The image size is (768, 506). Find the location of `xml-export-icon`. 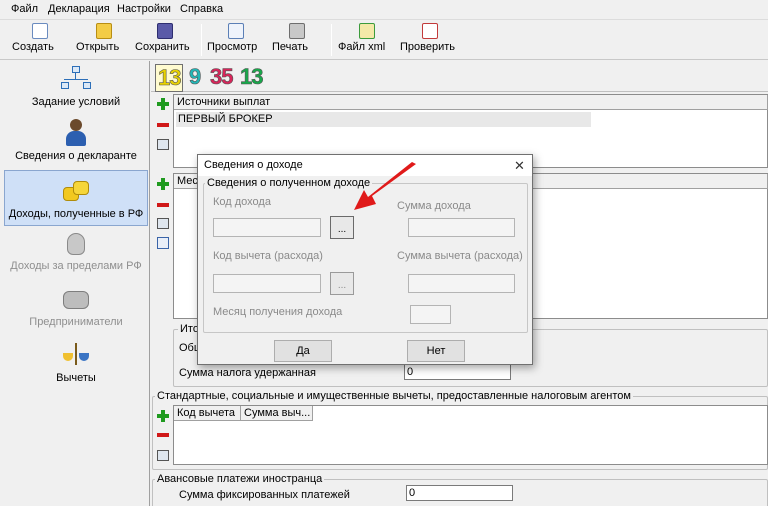

xml-export-icon is located at coordinates (367, 31).